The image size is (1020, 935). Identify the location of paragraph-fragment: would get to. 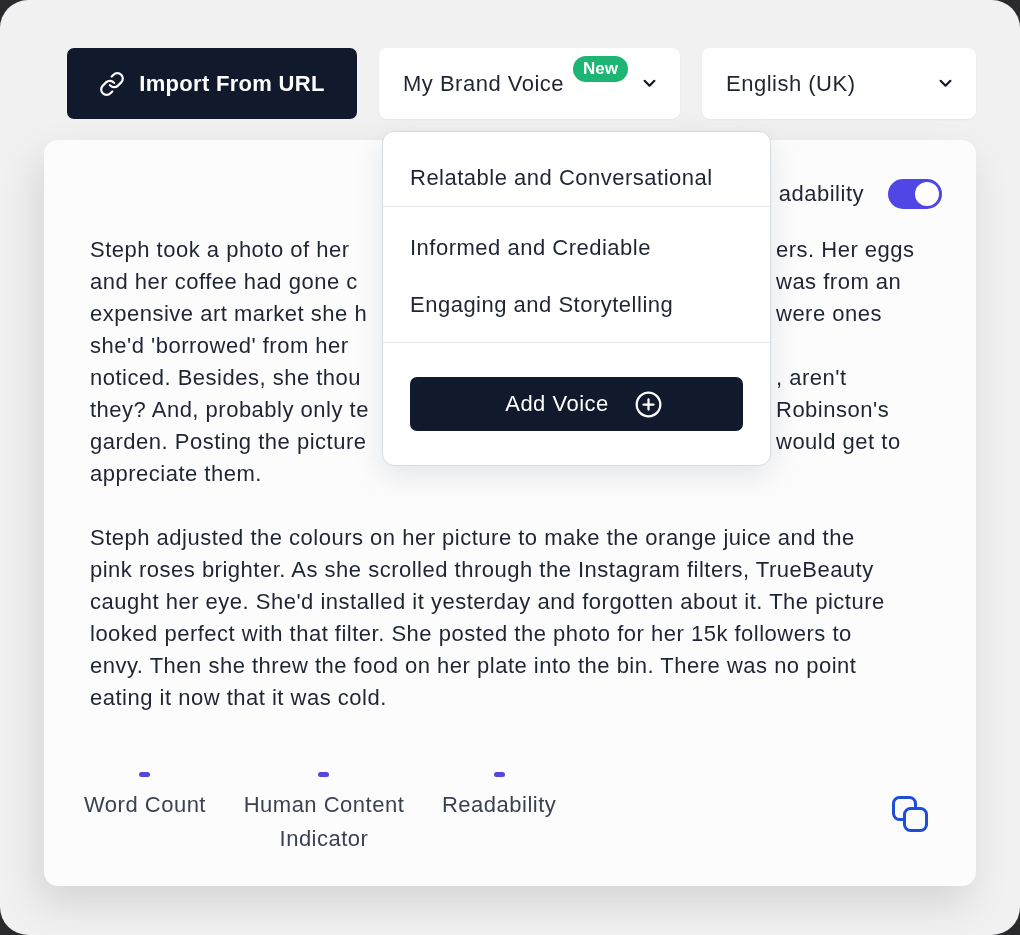
(839, 442).